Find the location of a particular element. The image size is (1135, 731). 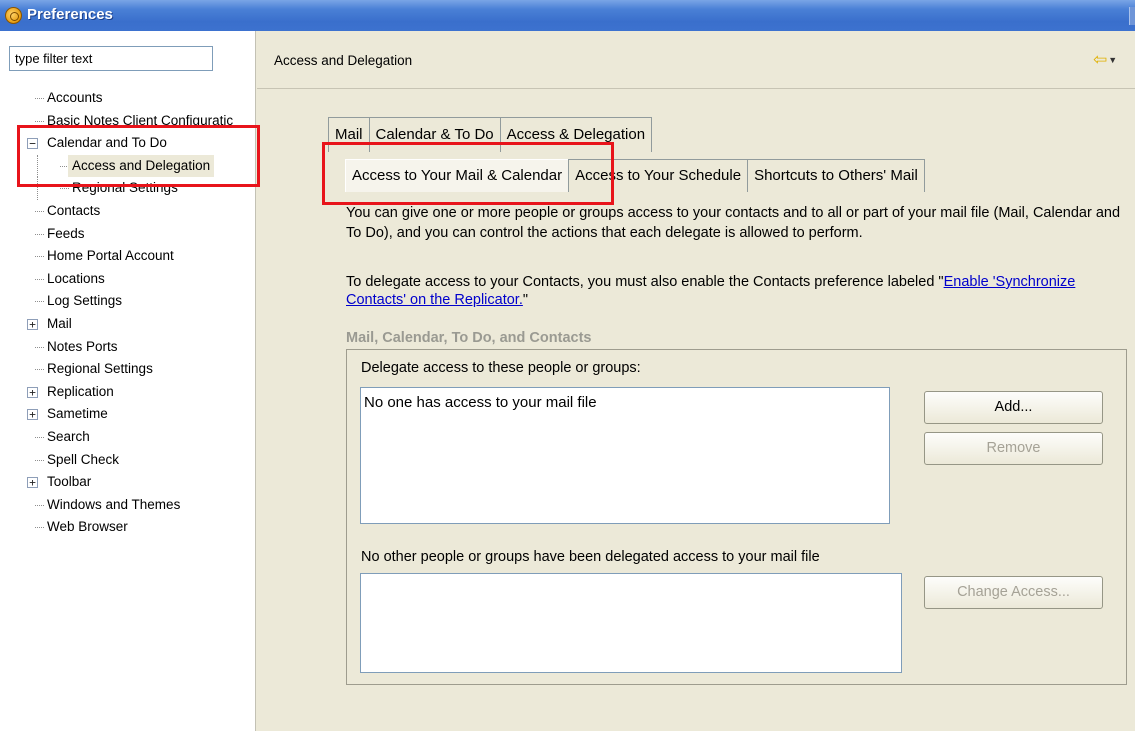

other-delegates-list is located at coordinates (631, 623).